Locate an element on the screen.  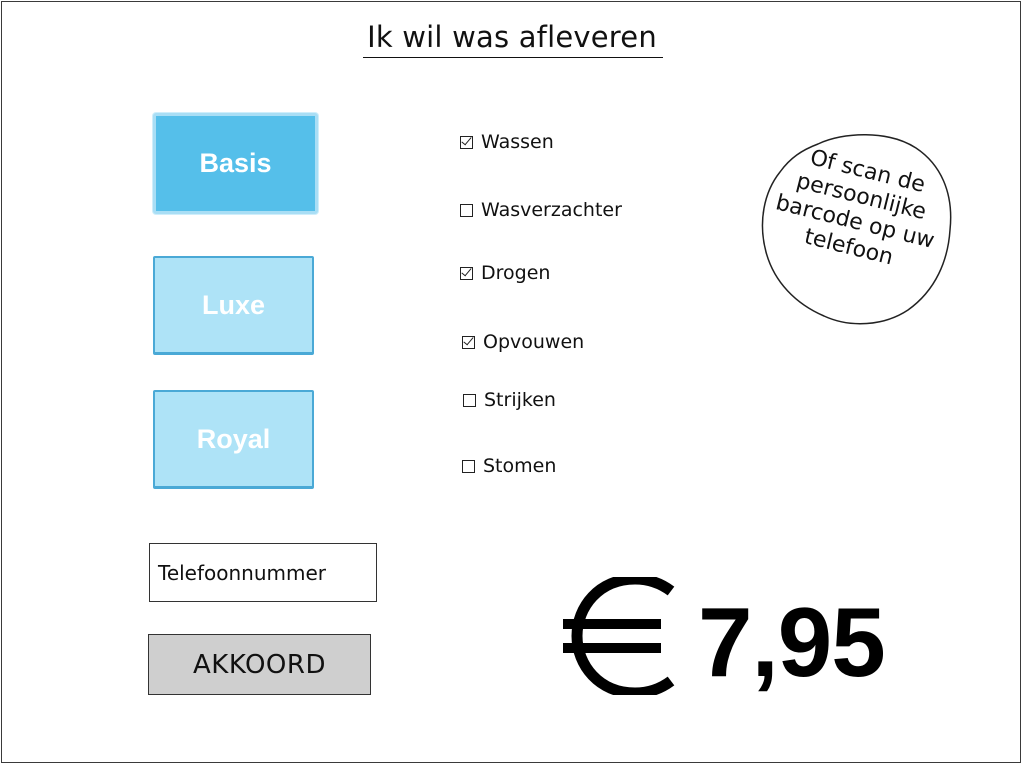
option-drogen: Drogen is located at coordinates (505, 273).